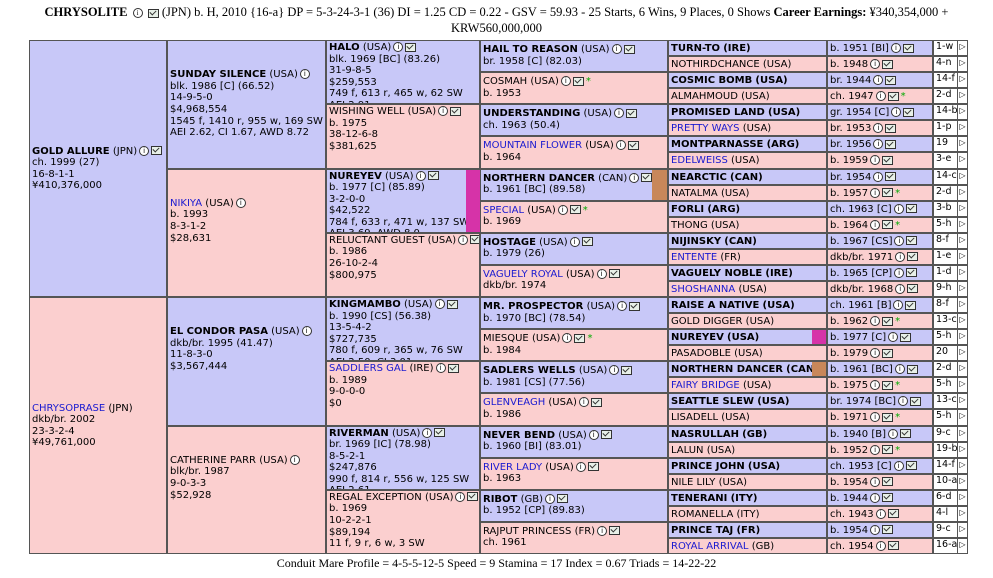 This screenshot has height=578, width=993. What do you see at coordinates (705, 128) in the screenshot?
I see `horse-name-link: PRETTY WAYS` at bounding box center [705, 128].